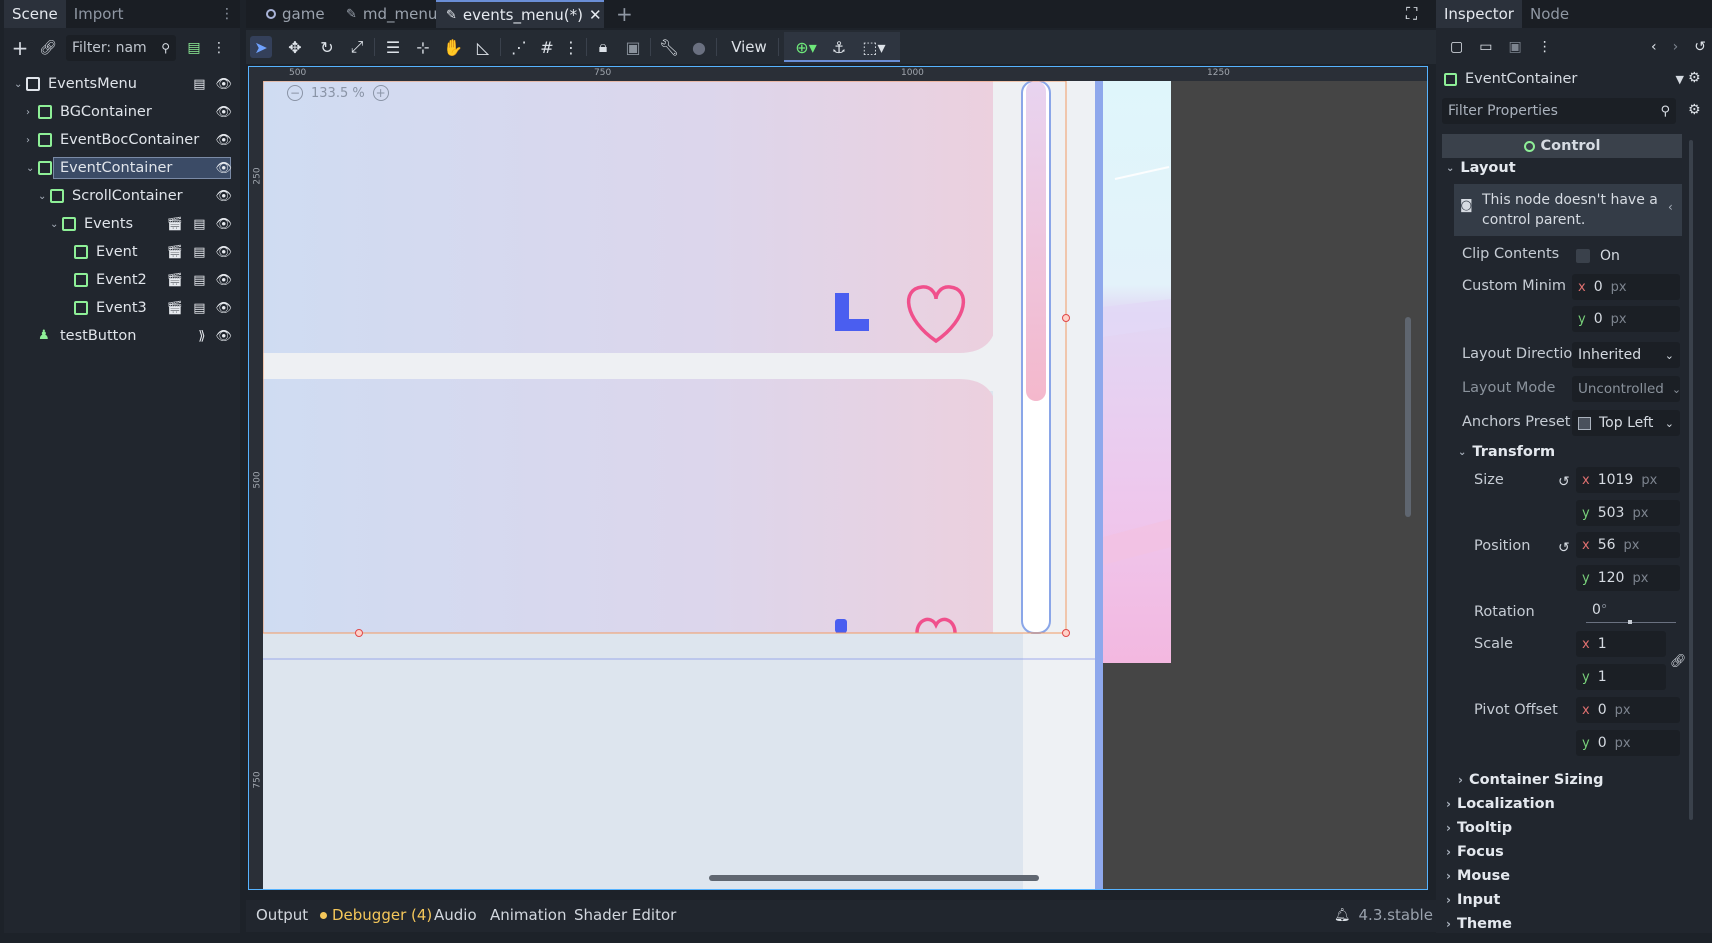 Image resolution: width=1712 pixels, height=943 pixels. What do you see at coordinates (1626, 287) in the screenshot?
I see `prop-custom-min-x: x 0 px` at bounding box center [1626, 287].